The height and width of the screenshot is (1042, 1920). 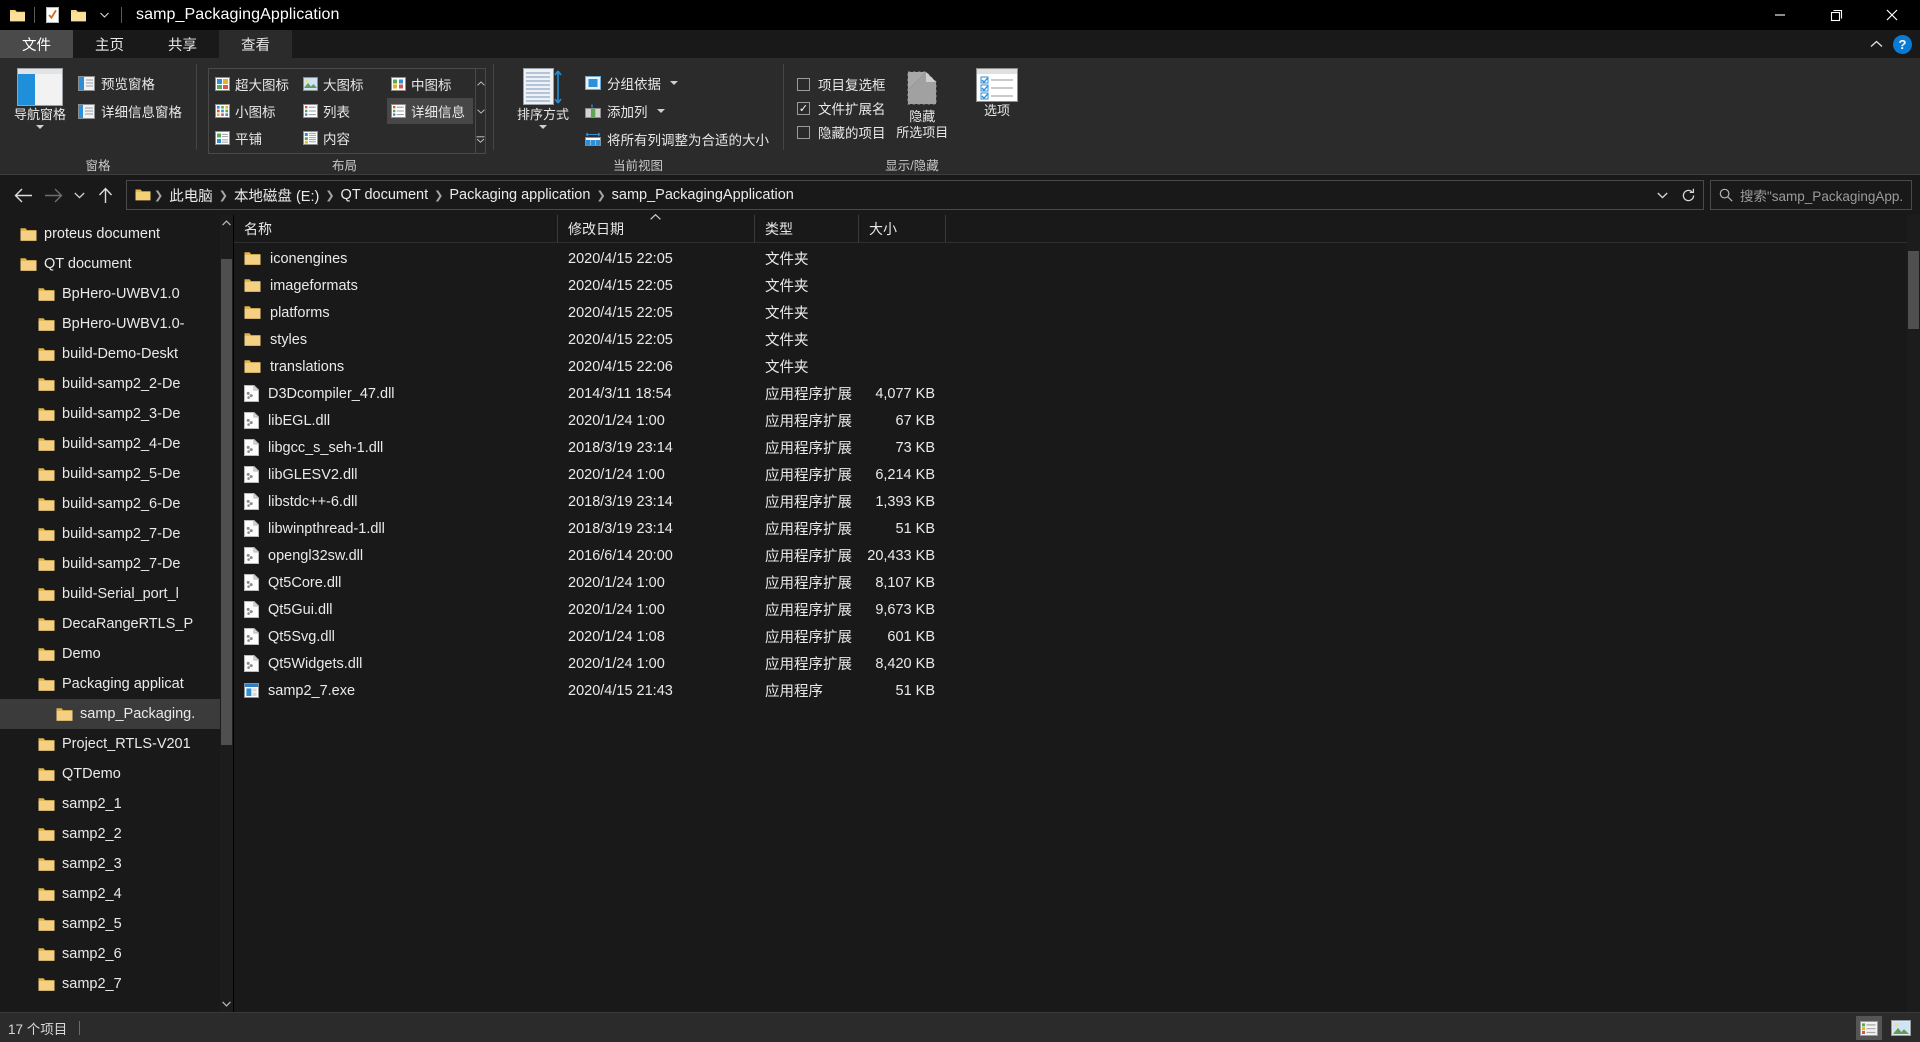 What do you see at coordinates (116, 444) in the screenshot?
I see `tree-item: build-samp2_4-De` at bounding box center [116, 444].